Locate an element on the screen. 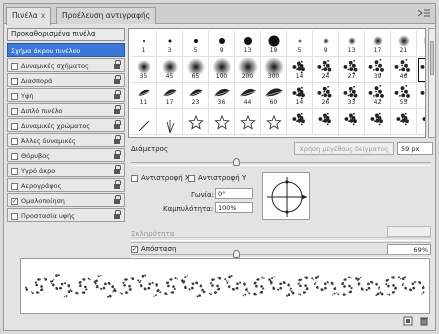 The height and width of the screenshot is (334, 439). angle-input: 0° is located at coordinates (234, 193).